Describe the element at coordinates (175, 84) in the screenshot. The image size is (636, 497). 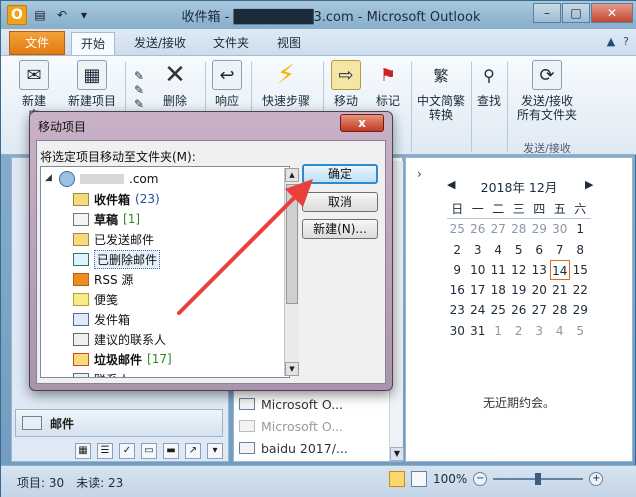
I see `delete-button: ✕ 删除` at that location.